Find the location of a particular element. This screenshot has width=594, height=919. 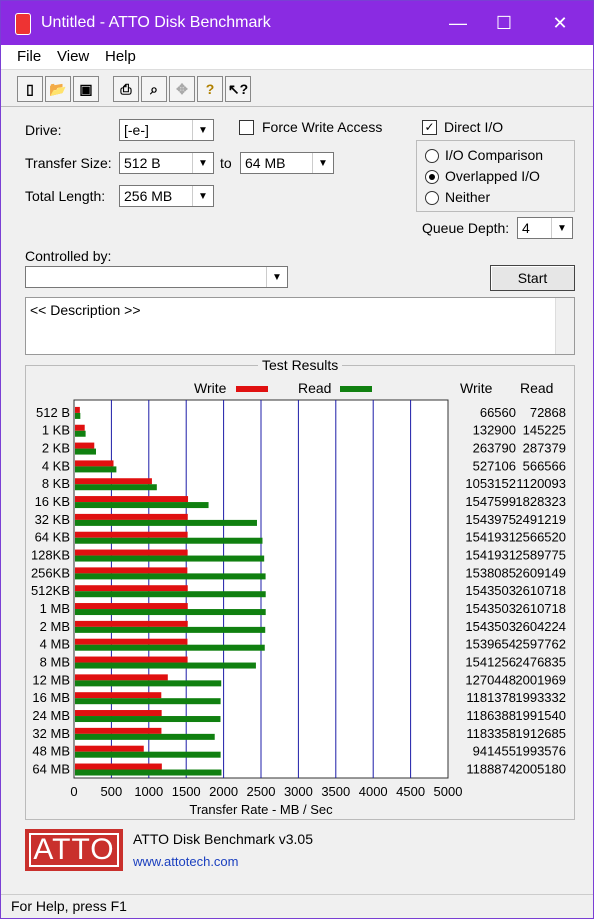

size-label: 24 MB is located at coordinates (51, 715).